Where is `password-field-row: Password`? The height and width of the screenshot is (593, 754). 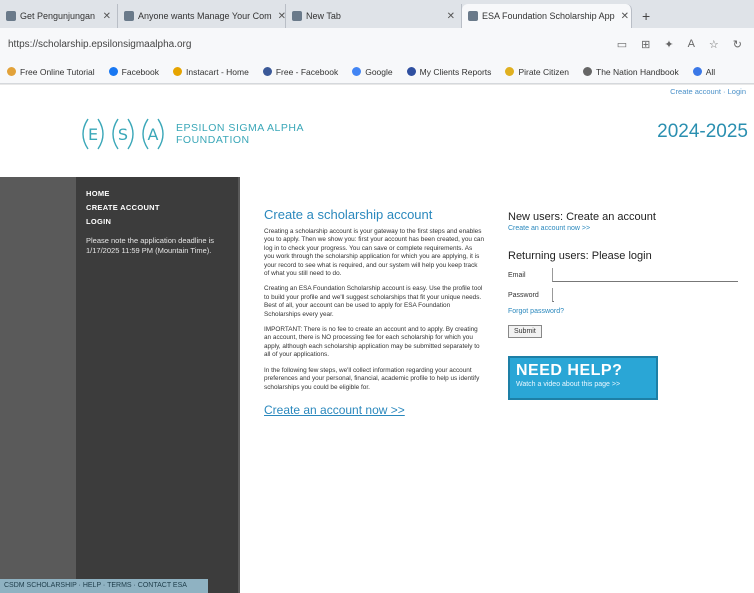
password-field-row: Password is located at coordinates (623, 295).